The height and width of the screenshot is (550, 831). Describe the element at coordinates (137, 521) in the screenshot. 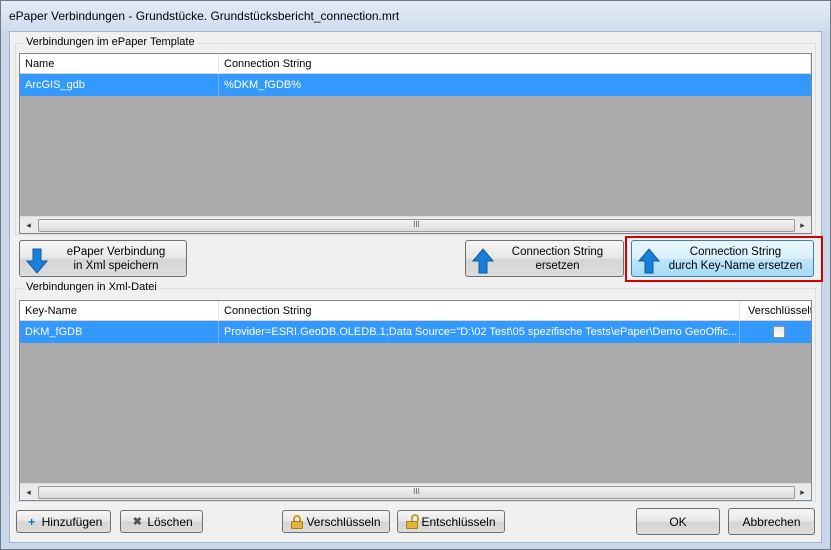

I see `delete-icon: ✖` at that location.